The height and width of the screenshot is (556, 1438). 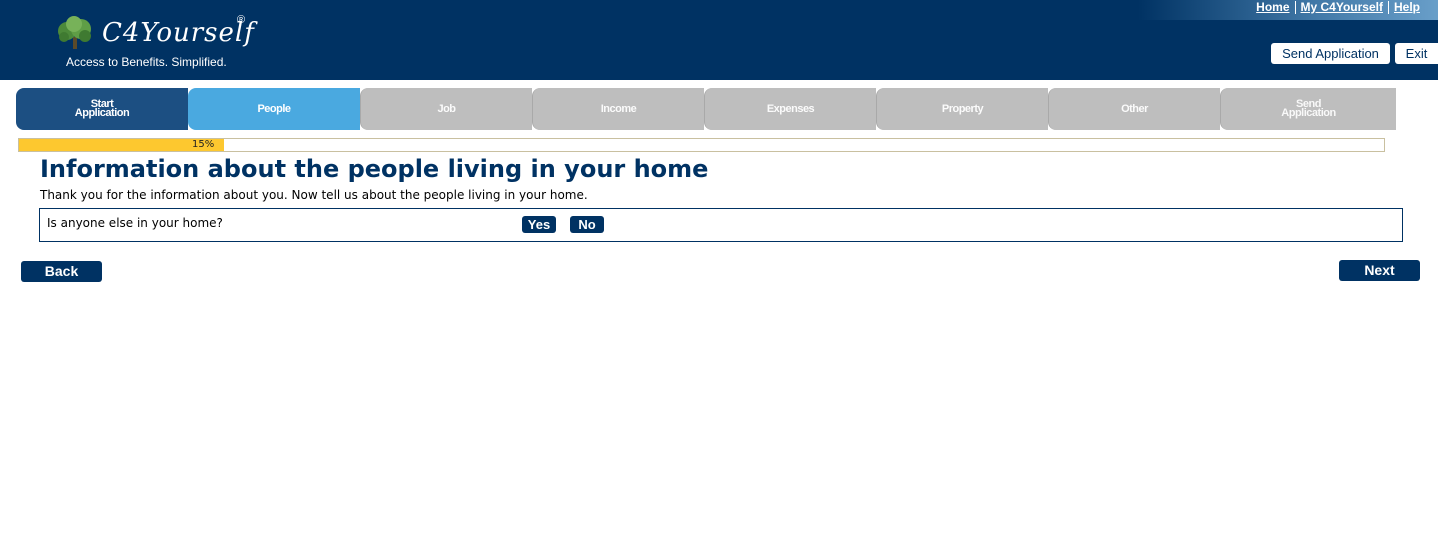 I want to click on step-income: Income, so click(x=618, y=109).